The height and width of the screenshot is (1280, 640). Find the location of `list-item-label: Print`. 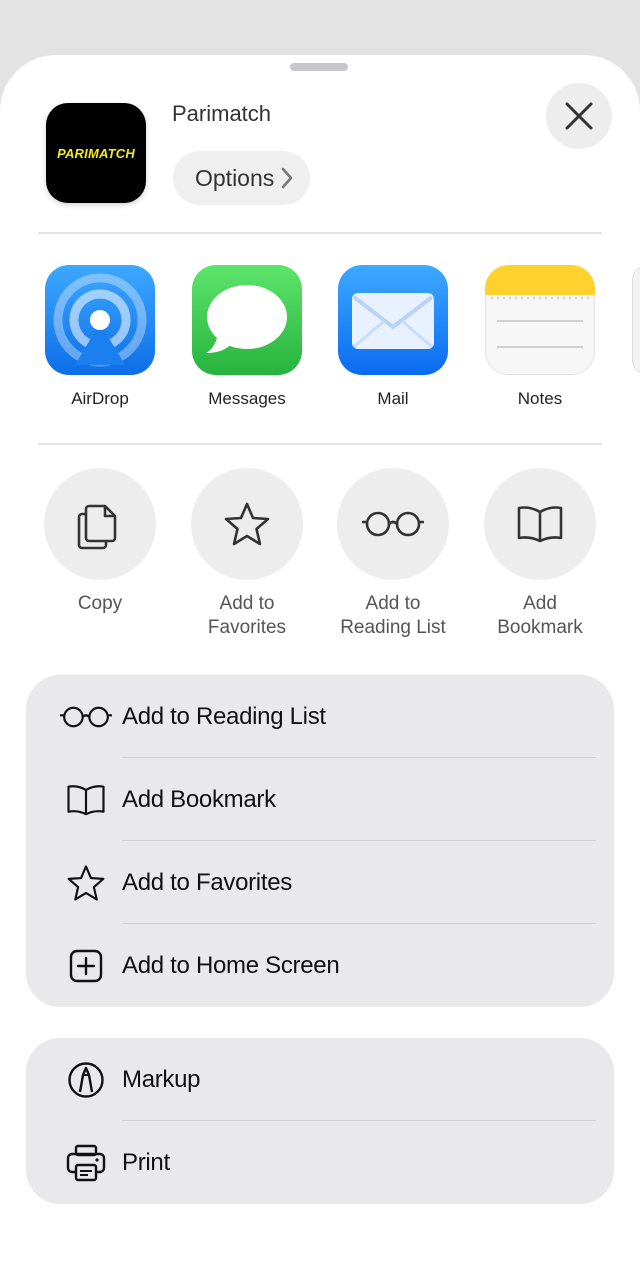

list-item-label: Print is located at coordinates (146, 1162).